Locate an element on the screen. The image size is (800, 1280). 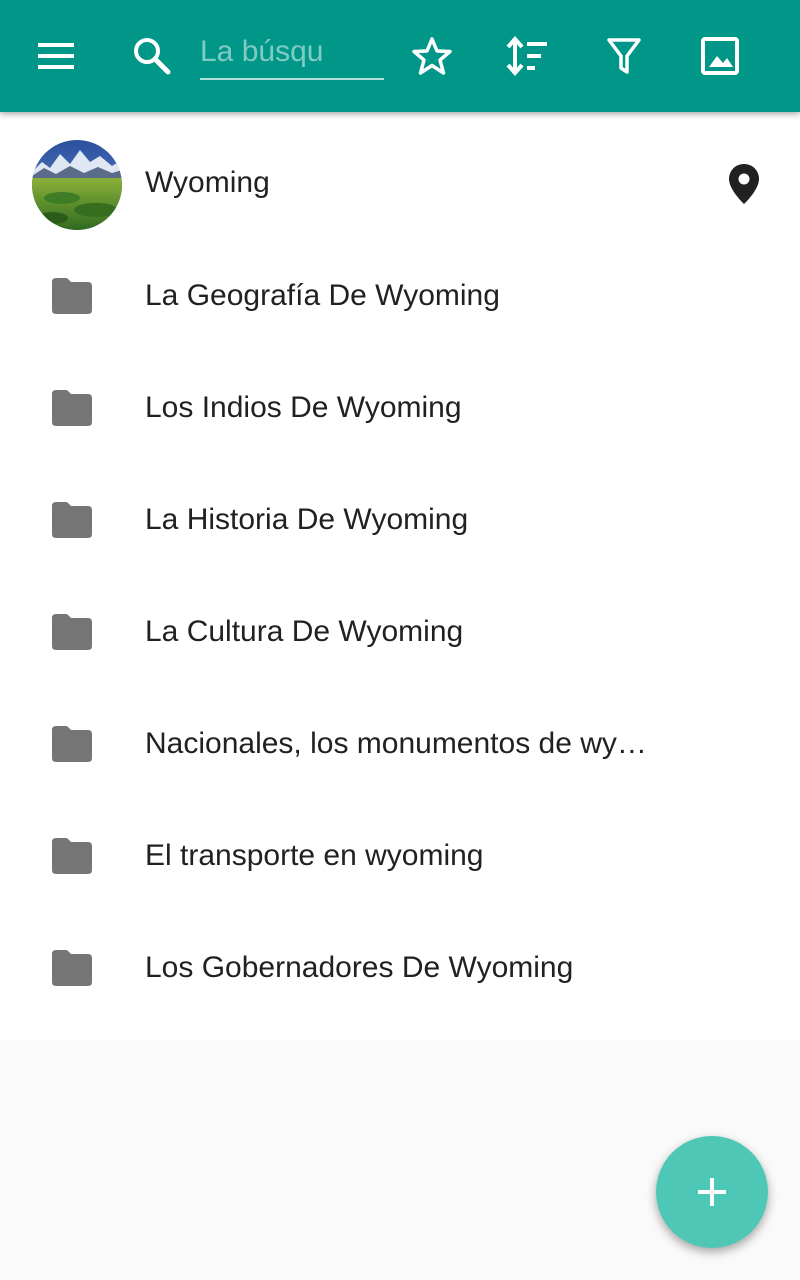
list-item-folder: Los Gobernadores De Wyoming is located at coordinates (400, 968).